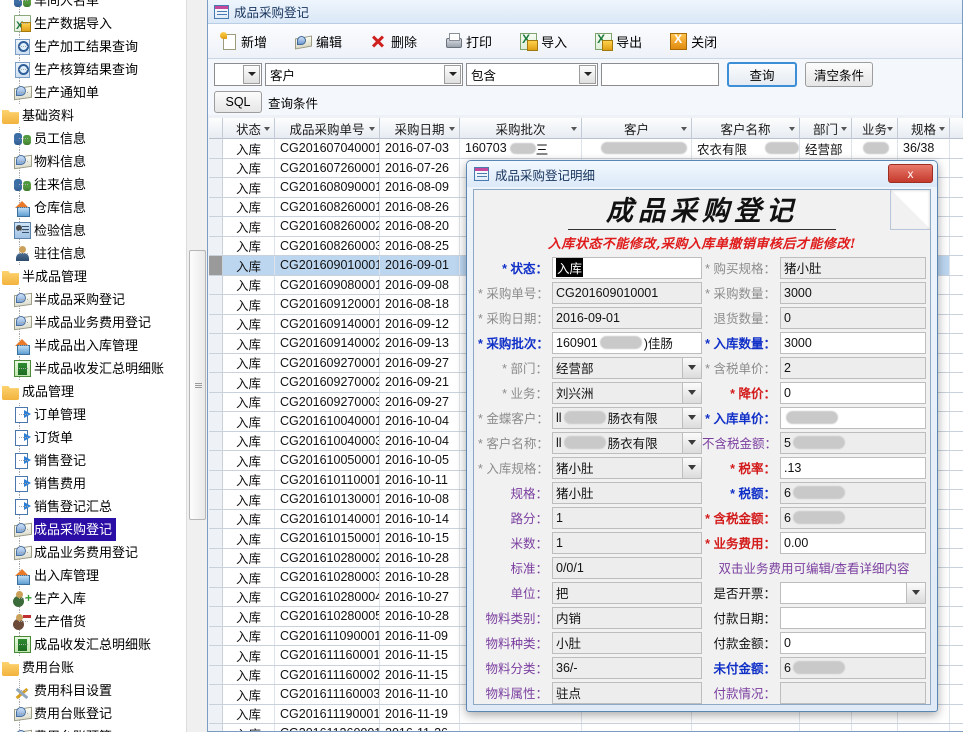  I want to click on query-keyword-input, so click(660, 74).